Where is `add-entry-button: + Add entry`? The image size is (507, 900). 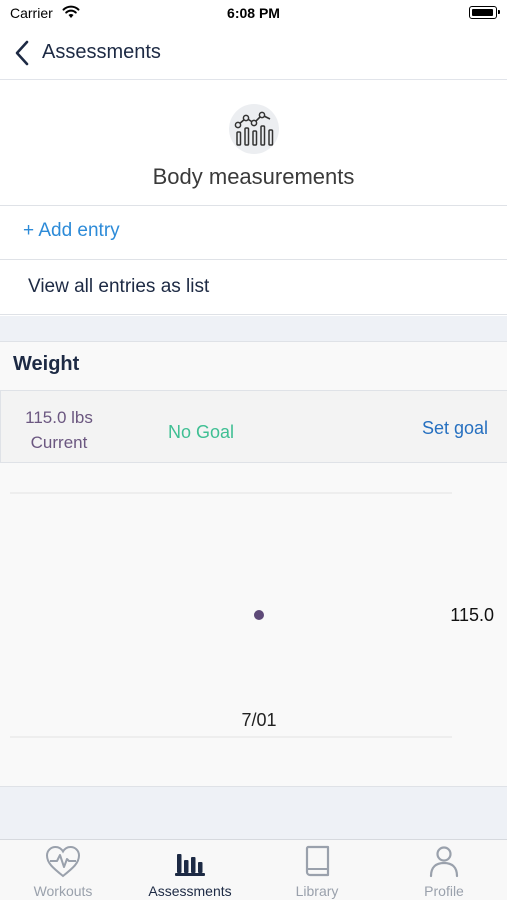 add-entry-button: + Add entry is located at coordinates (71, 231).